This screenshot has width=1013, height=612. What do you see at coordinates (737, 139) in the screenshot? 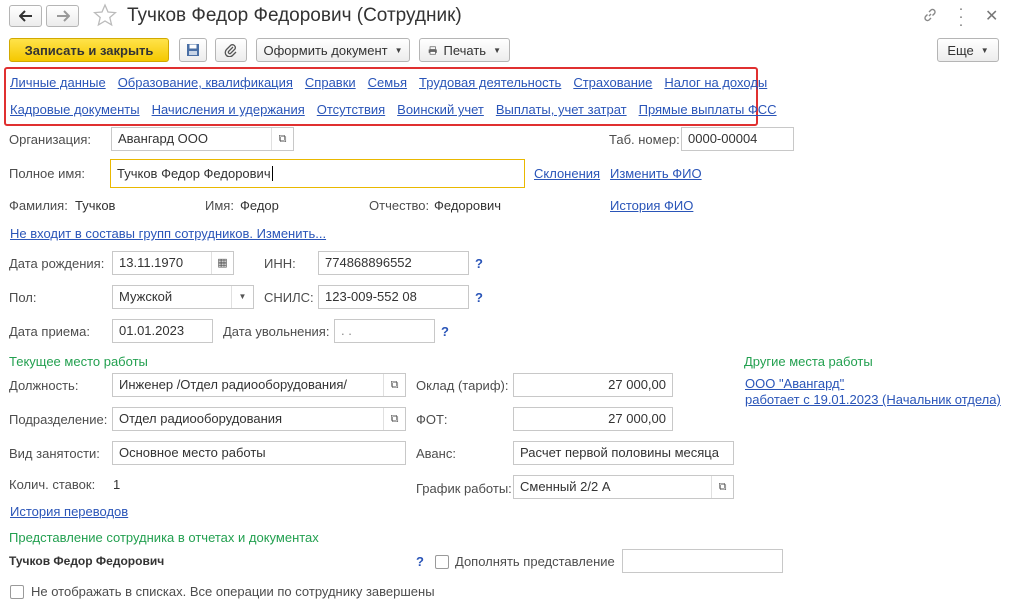
I see `tab-number-field: 0000-00004` at bounding box center [737, 139].